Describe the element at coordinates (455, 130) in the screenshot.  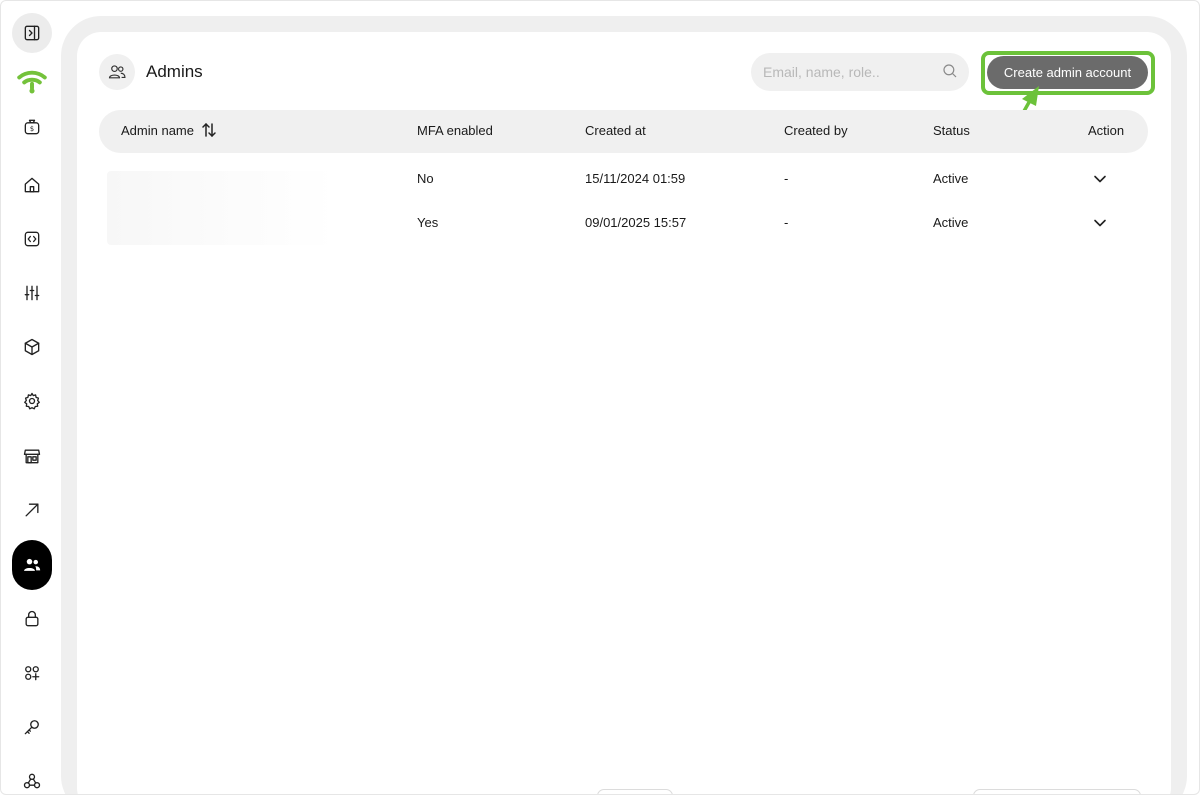
I see `column-header-mfa: MFA enabled` at that location.